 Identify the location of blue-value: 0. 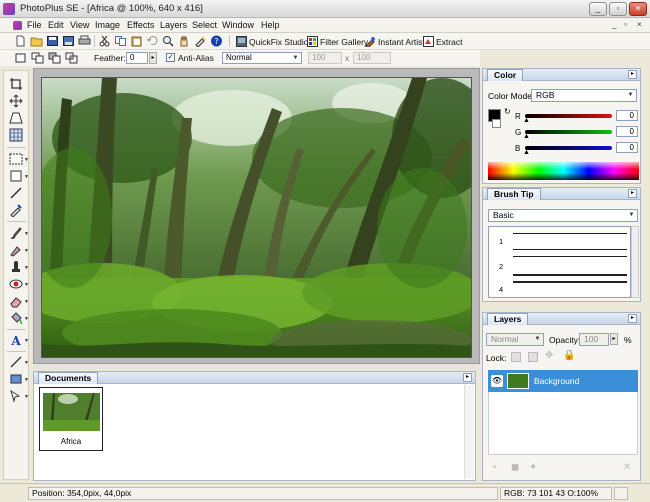
(627, 147).